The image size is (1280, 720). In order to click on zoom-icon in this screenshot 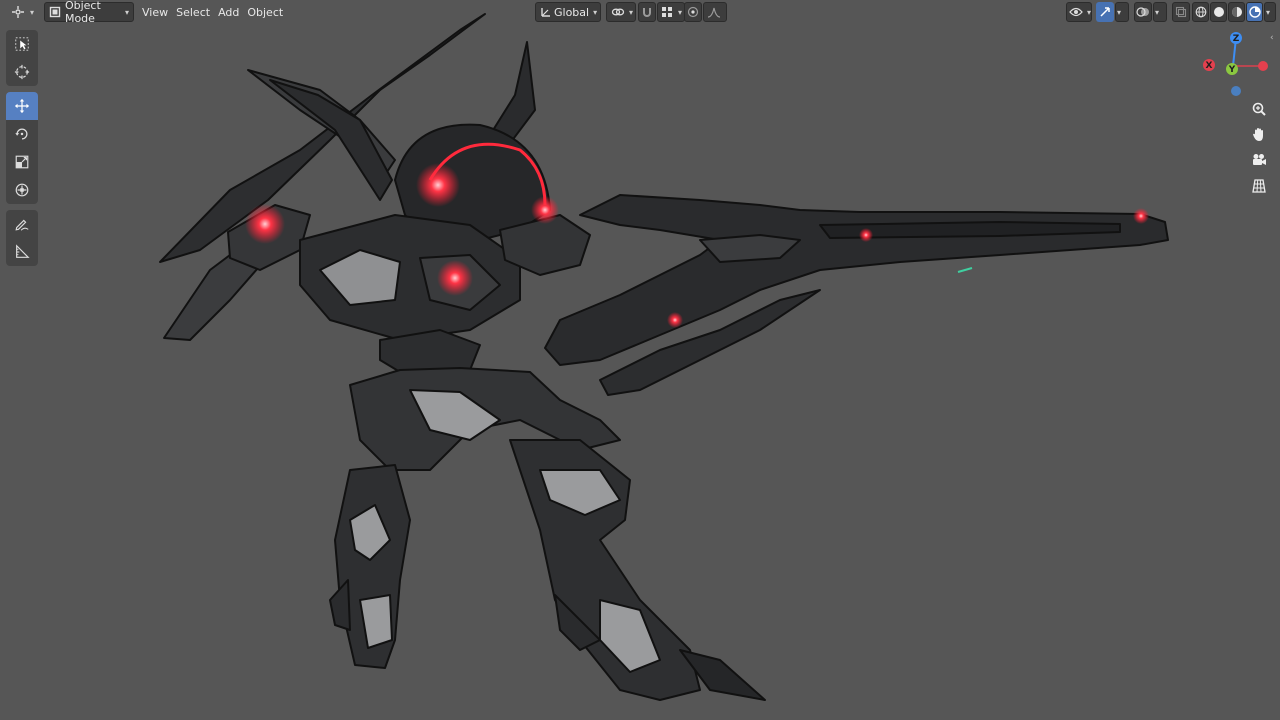, I will do `click(1259, 109)`.